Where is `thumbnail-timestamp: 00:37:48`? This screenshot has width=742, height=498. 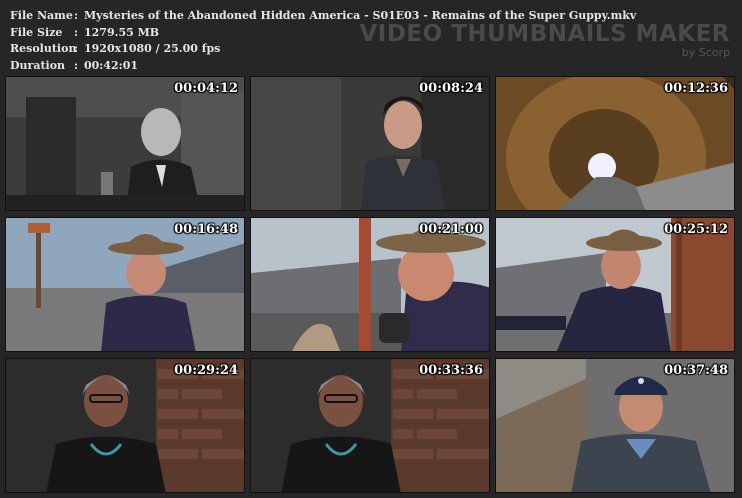
thumbnail-timestamp: 00:37:48 is located at coordinates (696, 370).